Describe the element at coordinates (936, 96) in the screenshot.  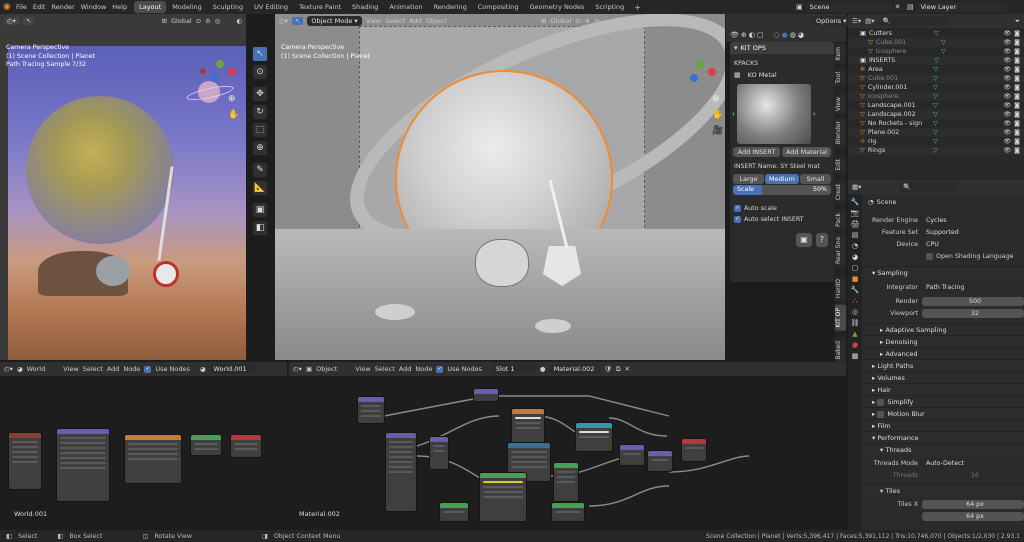
I see `outliner-item: ▽ Icosphere ▽ 👁 ◙` at that location.